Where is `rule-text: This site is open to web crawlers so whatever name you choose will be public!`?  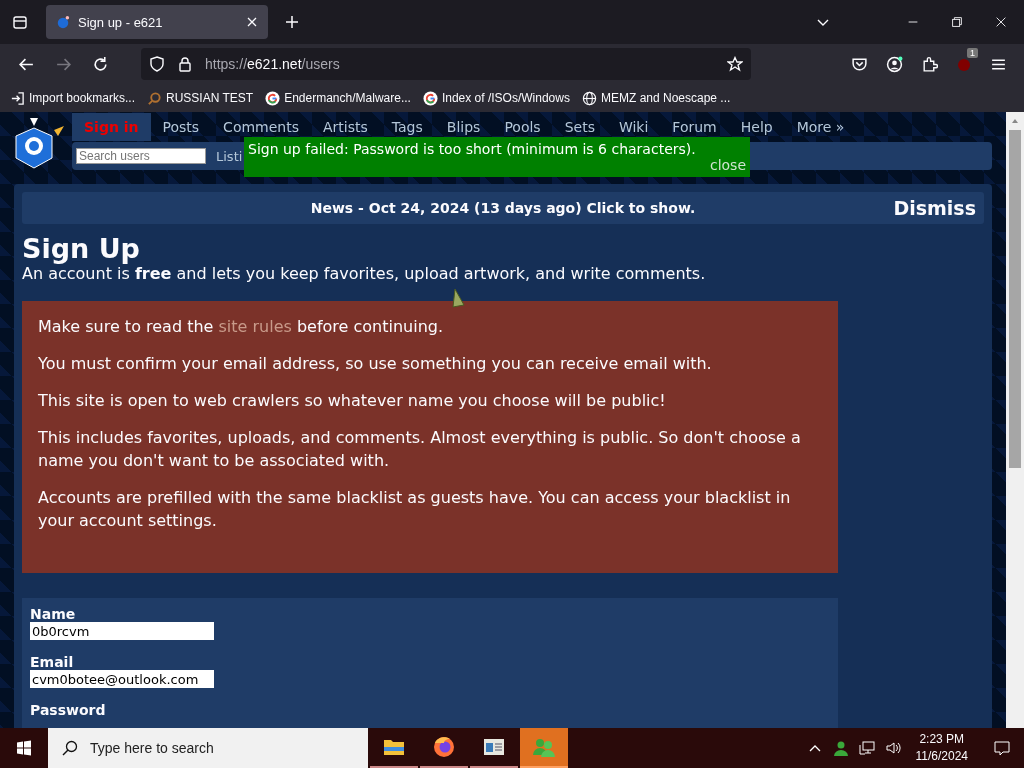 rule-text: This site is open to web crawlers so whatever name you choose will be public! is located at coordinates (352, 401).